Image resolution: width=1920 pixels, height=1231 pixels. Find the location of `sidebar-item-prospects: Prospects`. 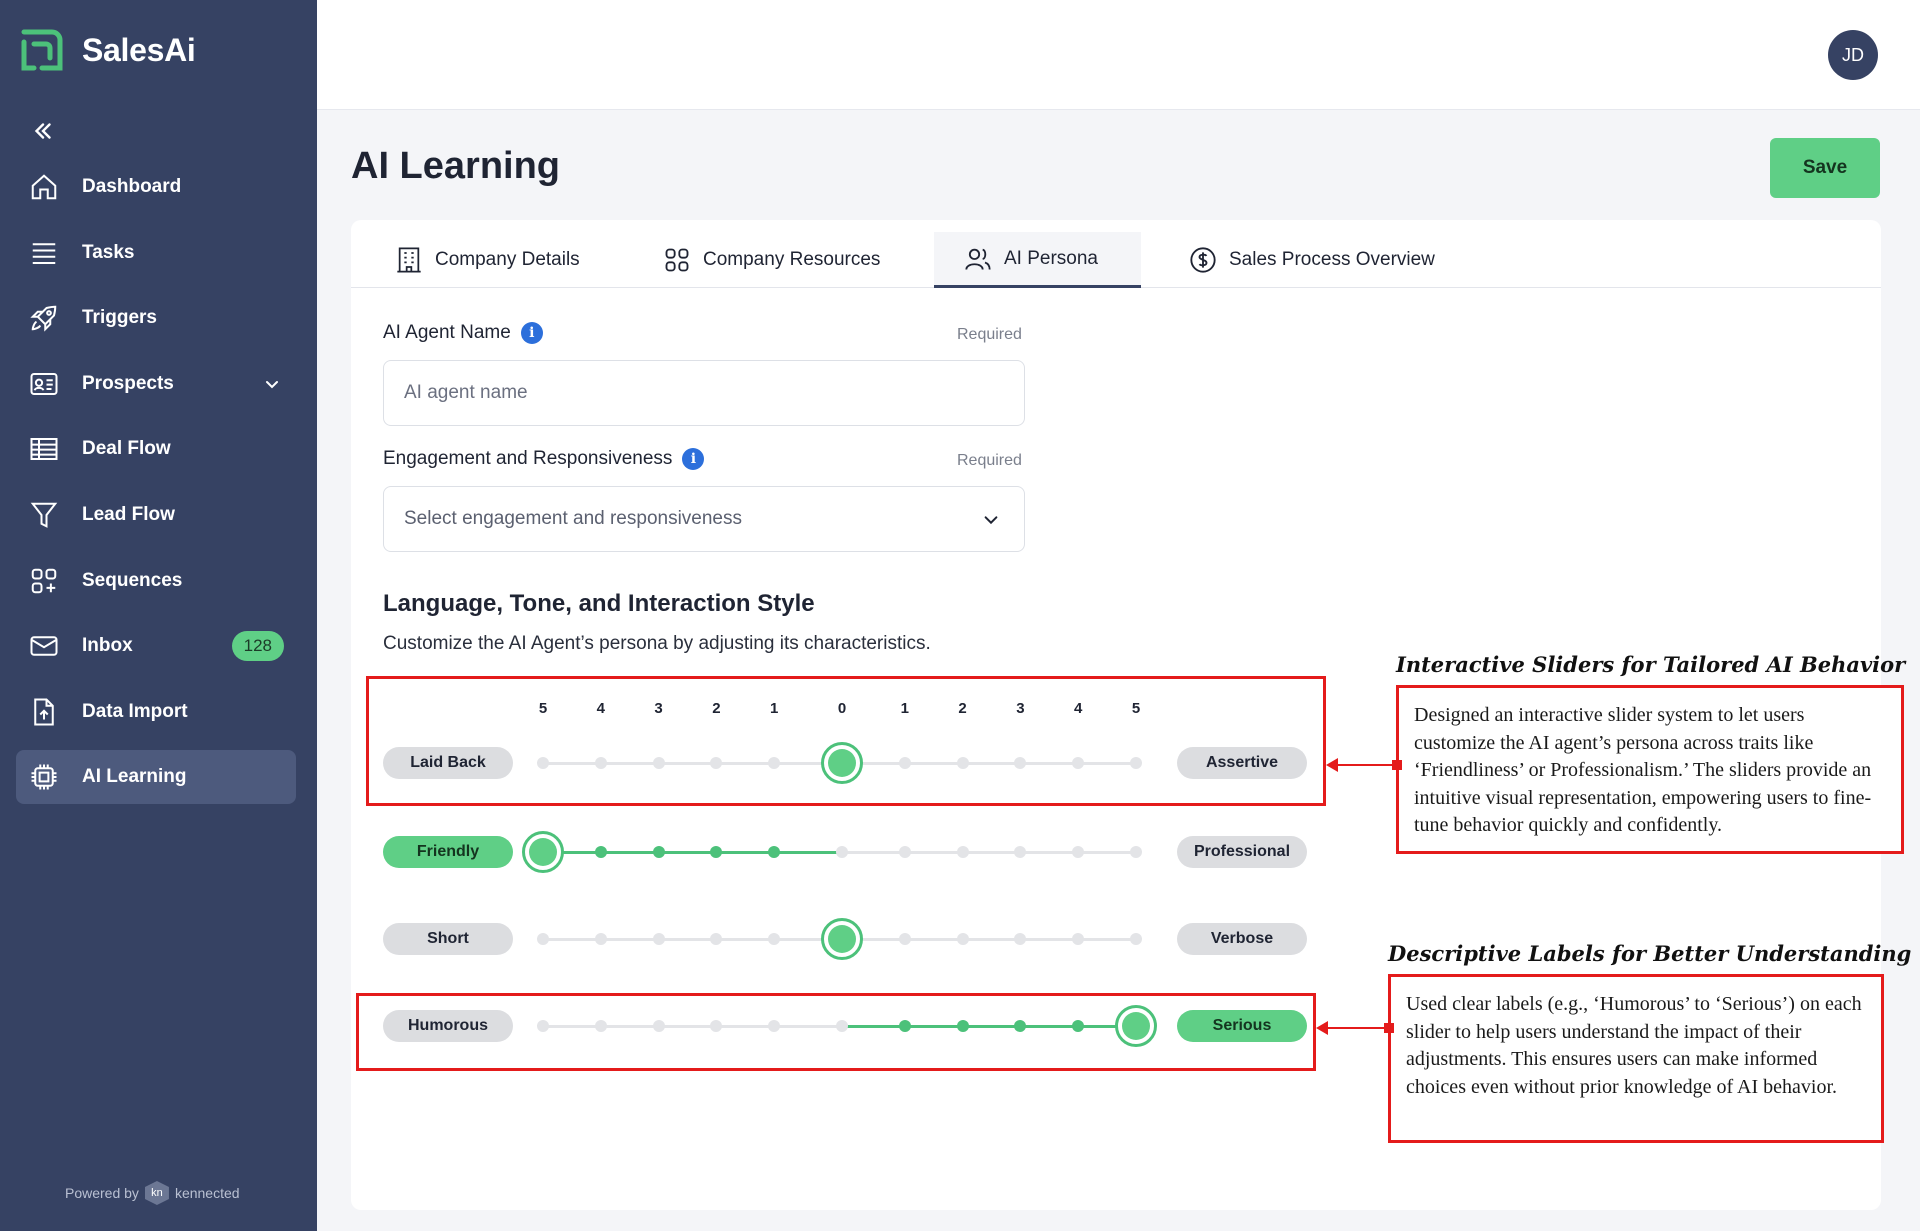

sidebar-item-prospects: Prospects is located at coordinates (156, 384).